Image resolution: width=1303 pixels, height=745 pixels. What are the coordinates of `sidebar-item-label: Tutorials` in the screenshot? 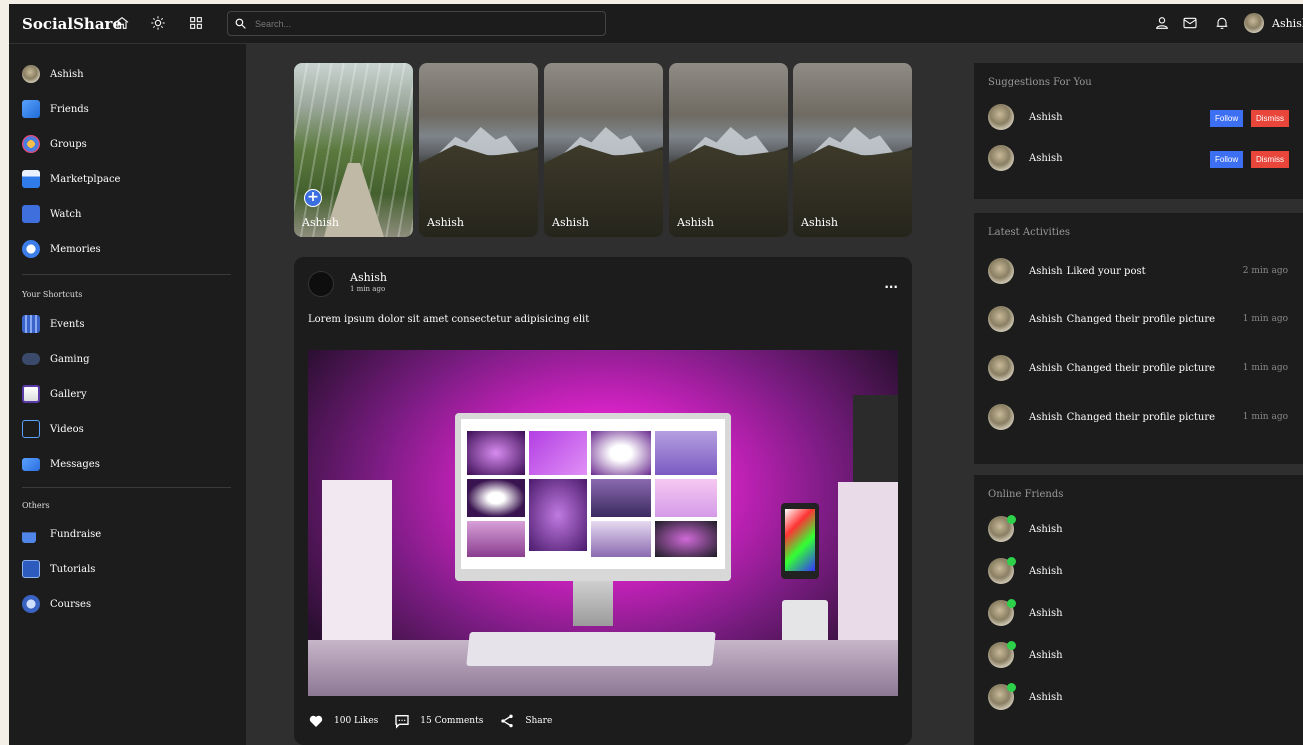 It's located at (73, 569).